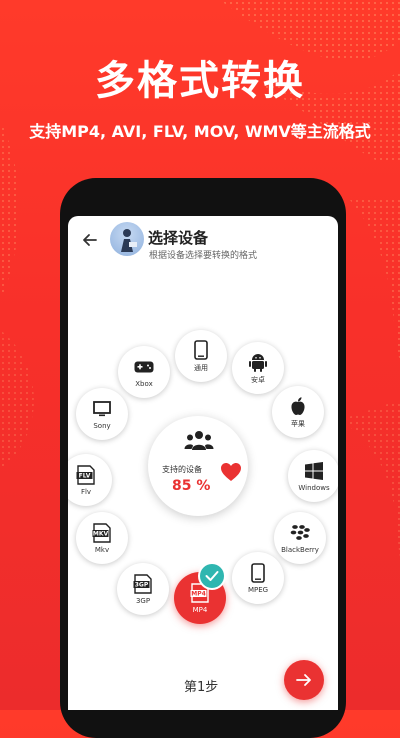 The height and width of the screenshot is (738, 400). I want to click on device-mkv: MKV Mkv, so click(102, 538).